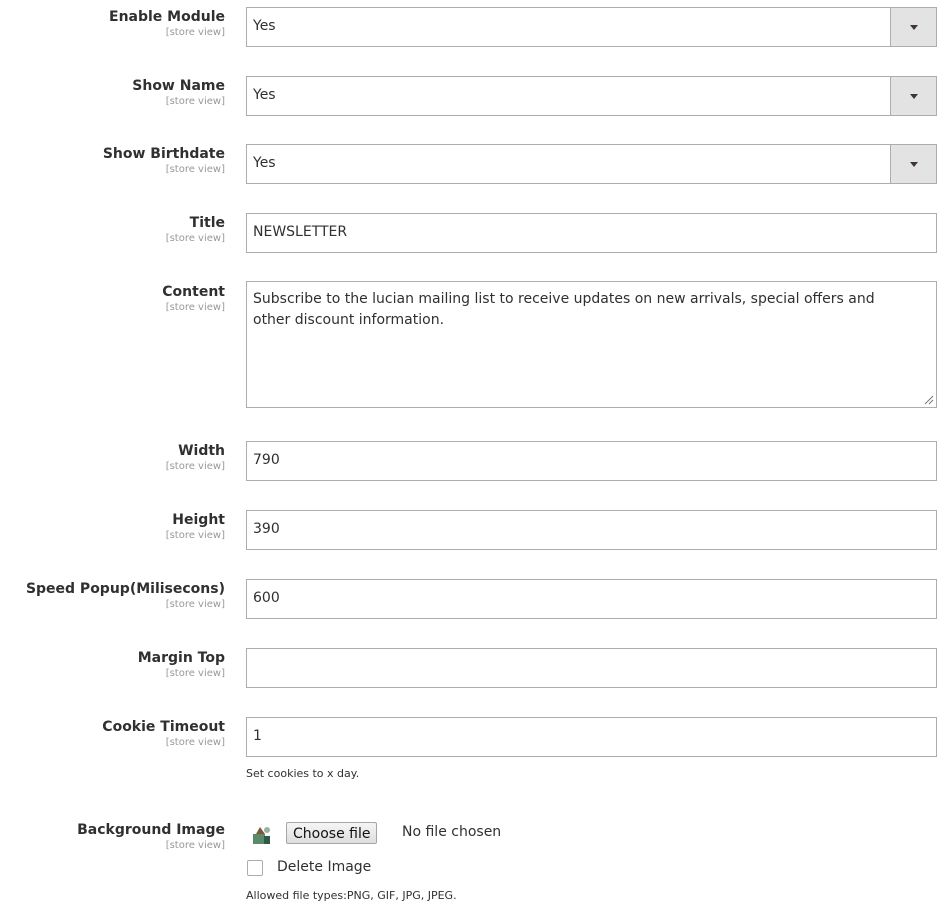 This screenshot has height=913, width=942. Describe the element at coordinates (591, 233) in the screenshot. I see `title-input: NEWSLETTER` at that location.